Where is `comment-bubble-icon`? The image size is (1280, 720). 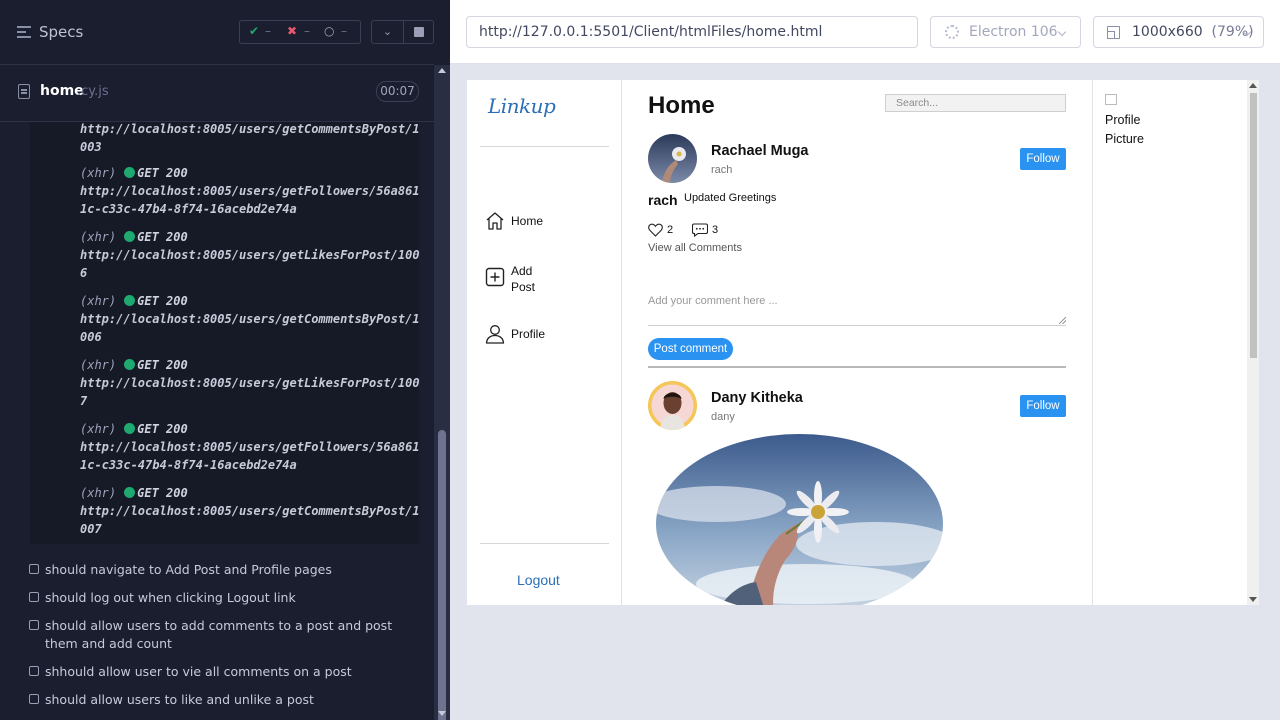 comment-bubble-icon is located at coordinates (700, 230).